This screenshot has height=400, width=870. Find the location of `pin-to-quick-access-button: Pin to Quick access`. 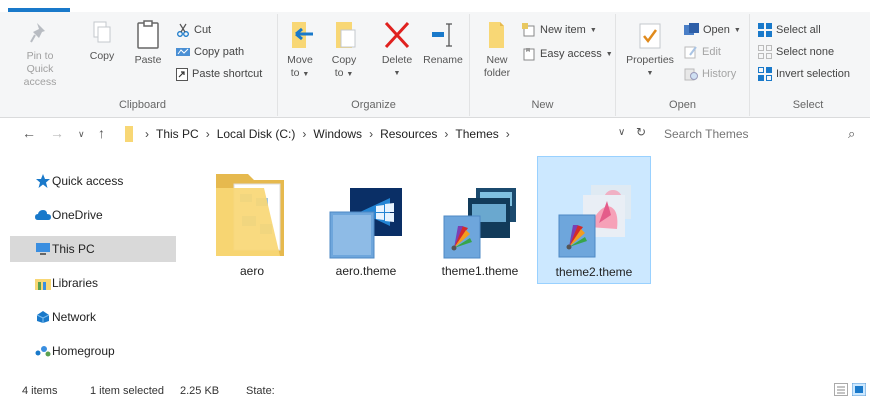

pin-to-quick-access-button: Pin to Quick access is located at coordinates (40, 52).